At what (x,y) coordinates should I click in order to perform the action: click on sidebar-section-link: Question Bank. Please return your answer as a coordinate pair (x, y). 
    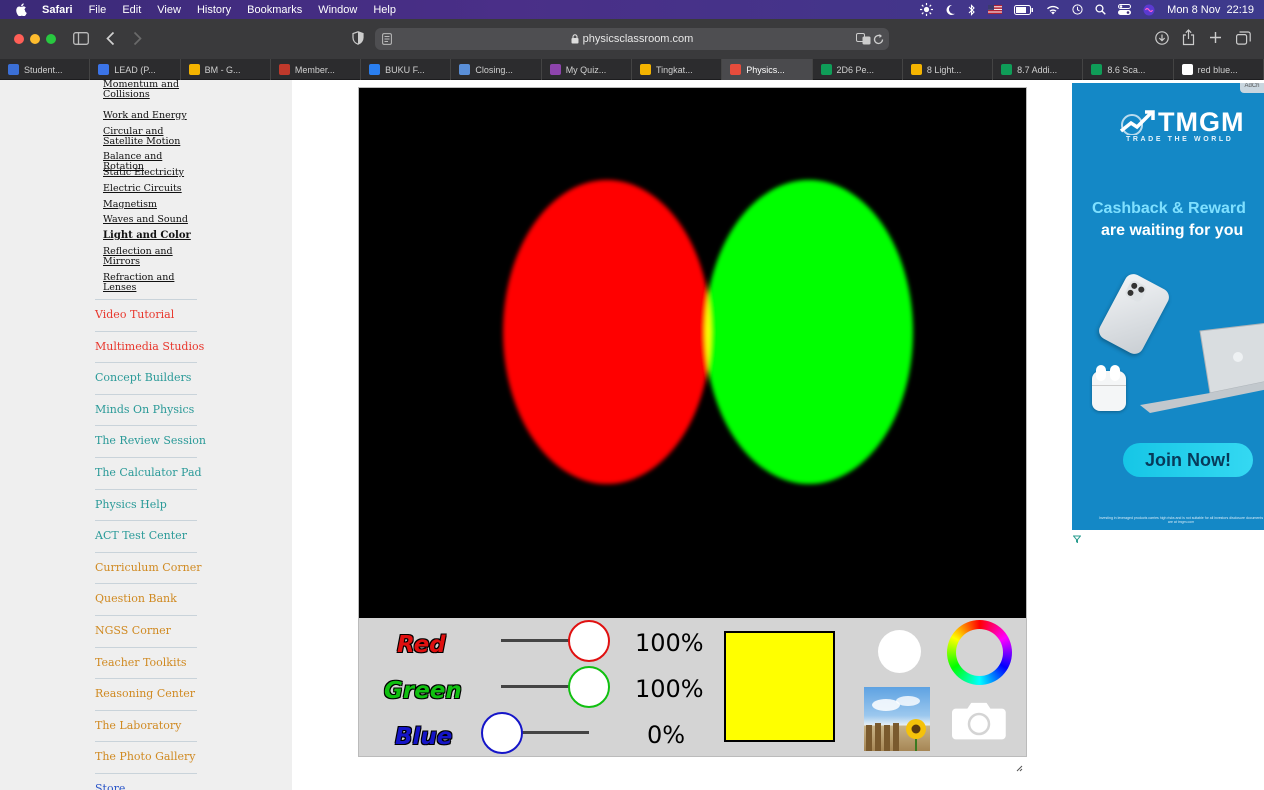
    Looking at the image, I should click on (136, 598).